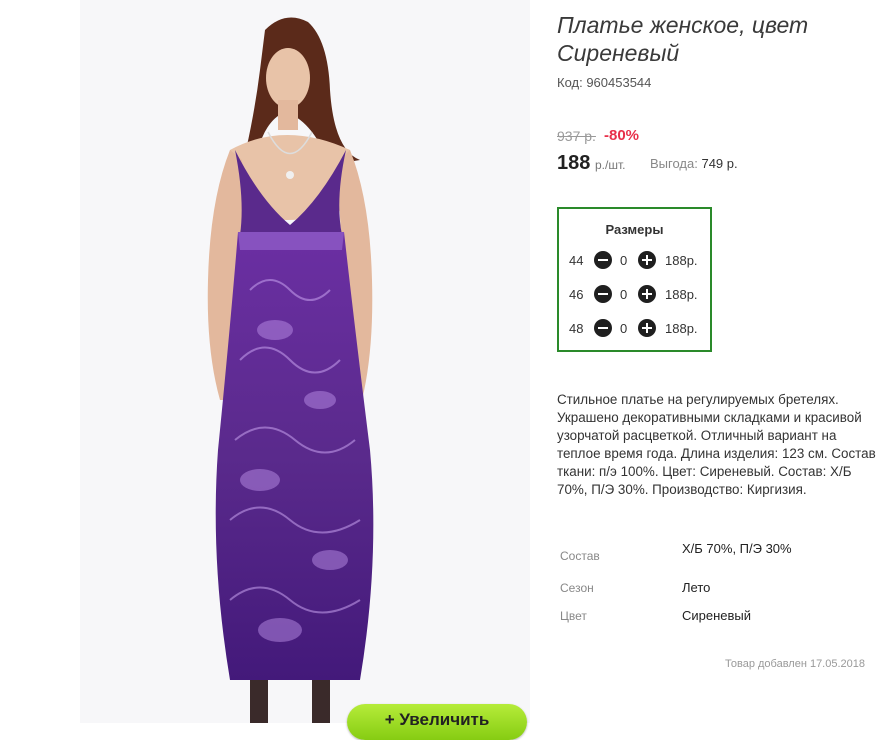  I want to click on property-label: Состав, so click(580, 556).